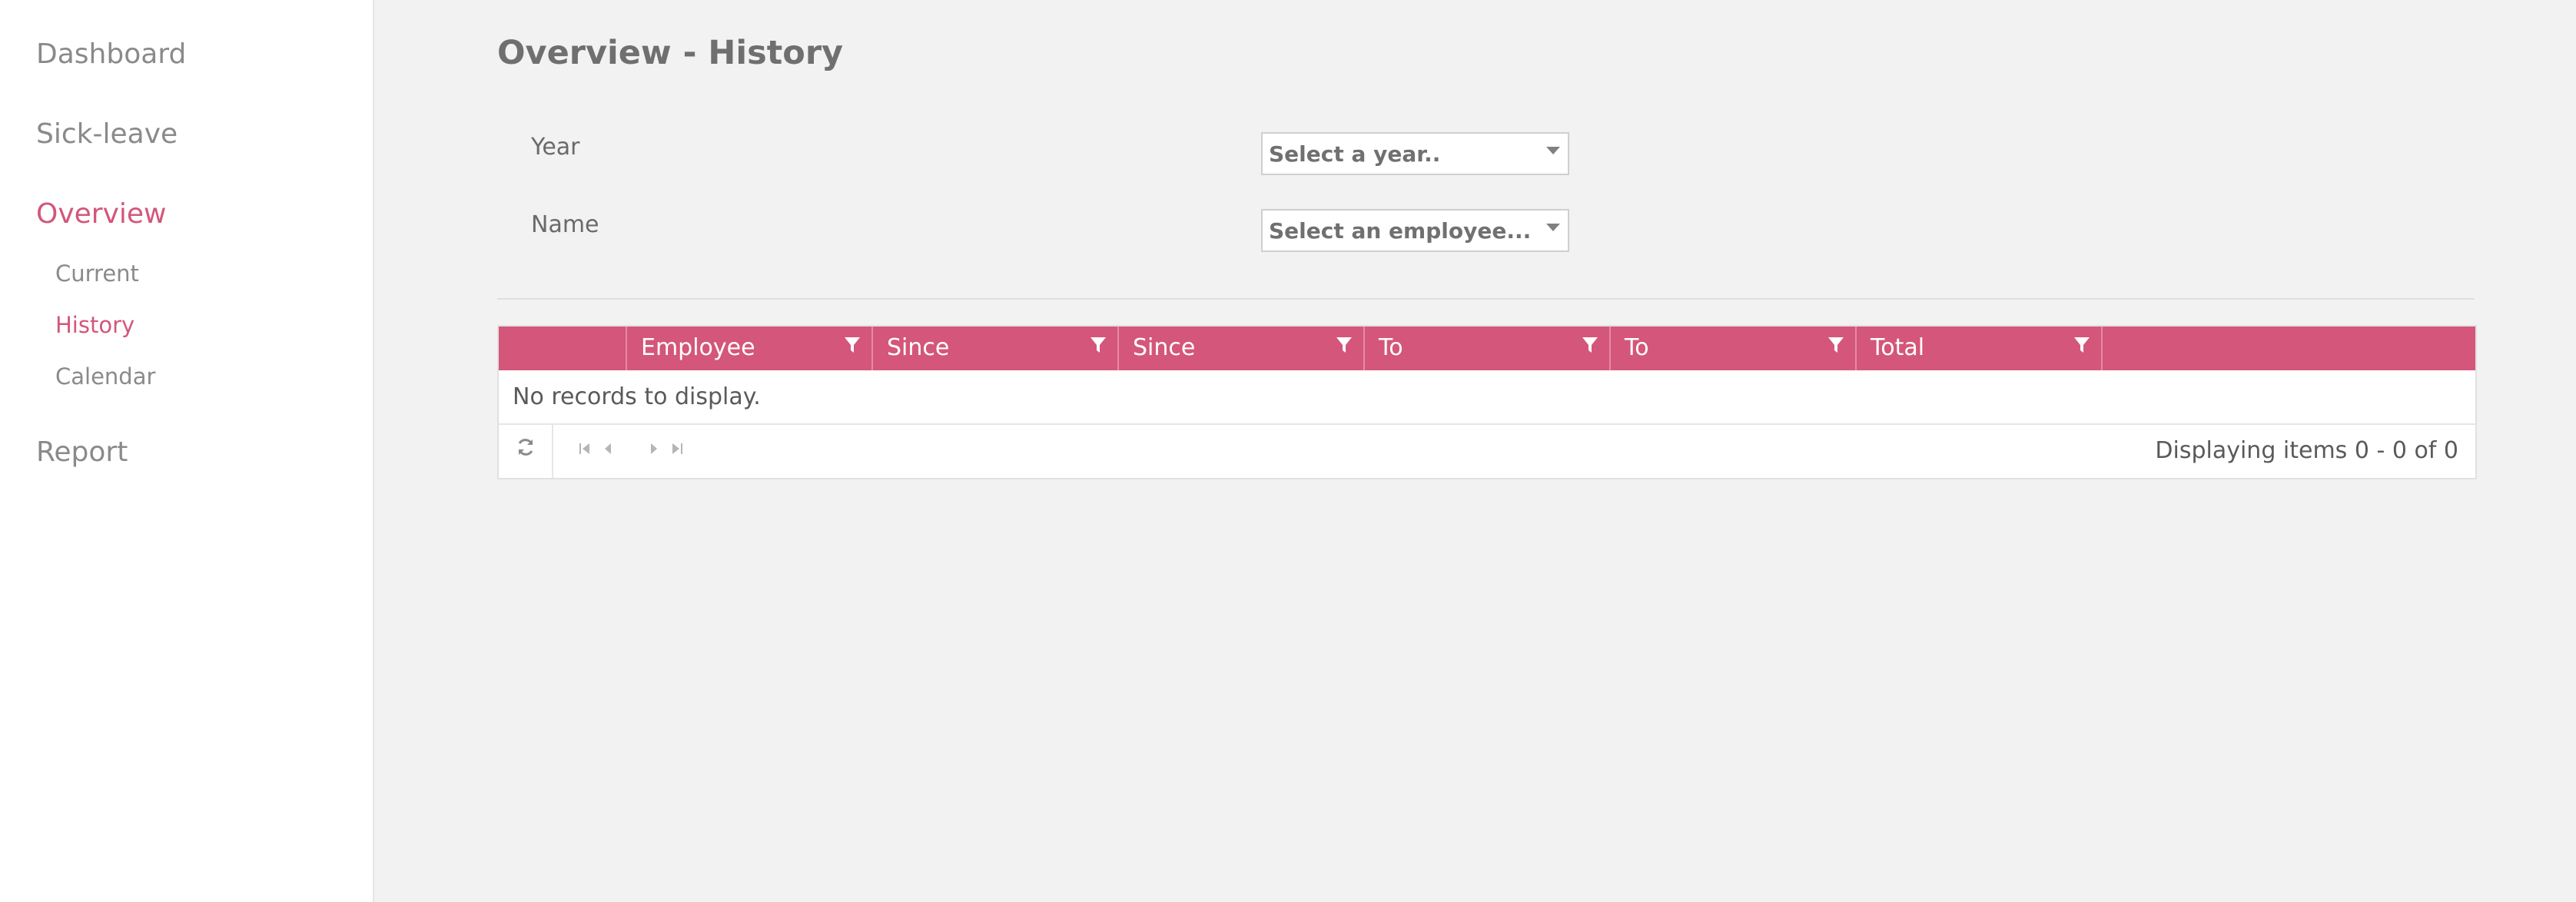  I want to click on divider, so click(1486, 299).